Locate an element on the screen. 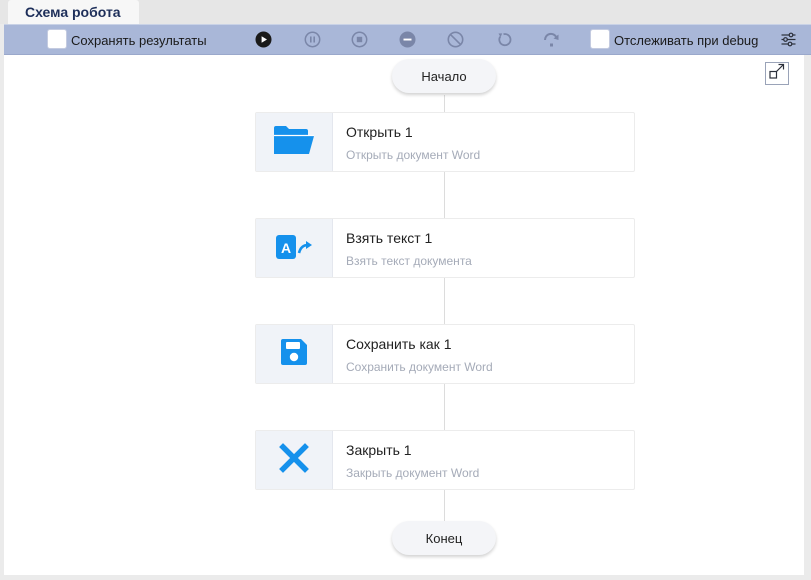 Image resolution: width=811 pixels, height=580 pixels. settings-sliders-icon is located at coordinates (788, 39).